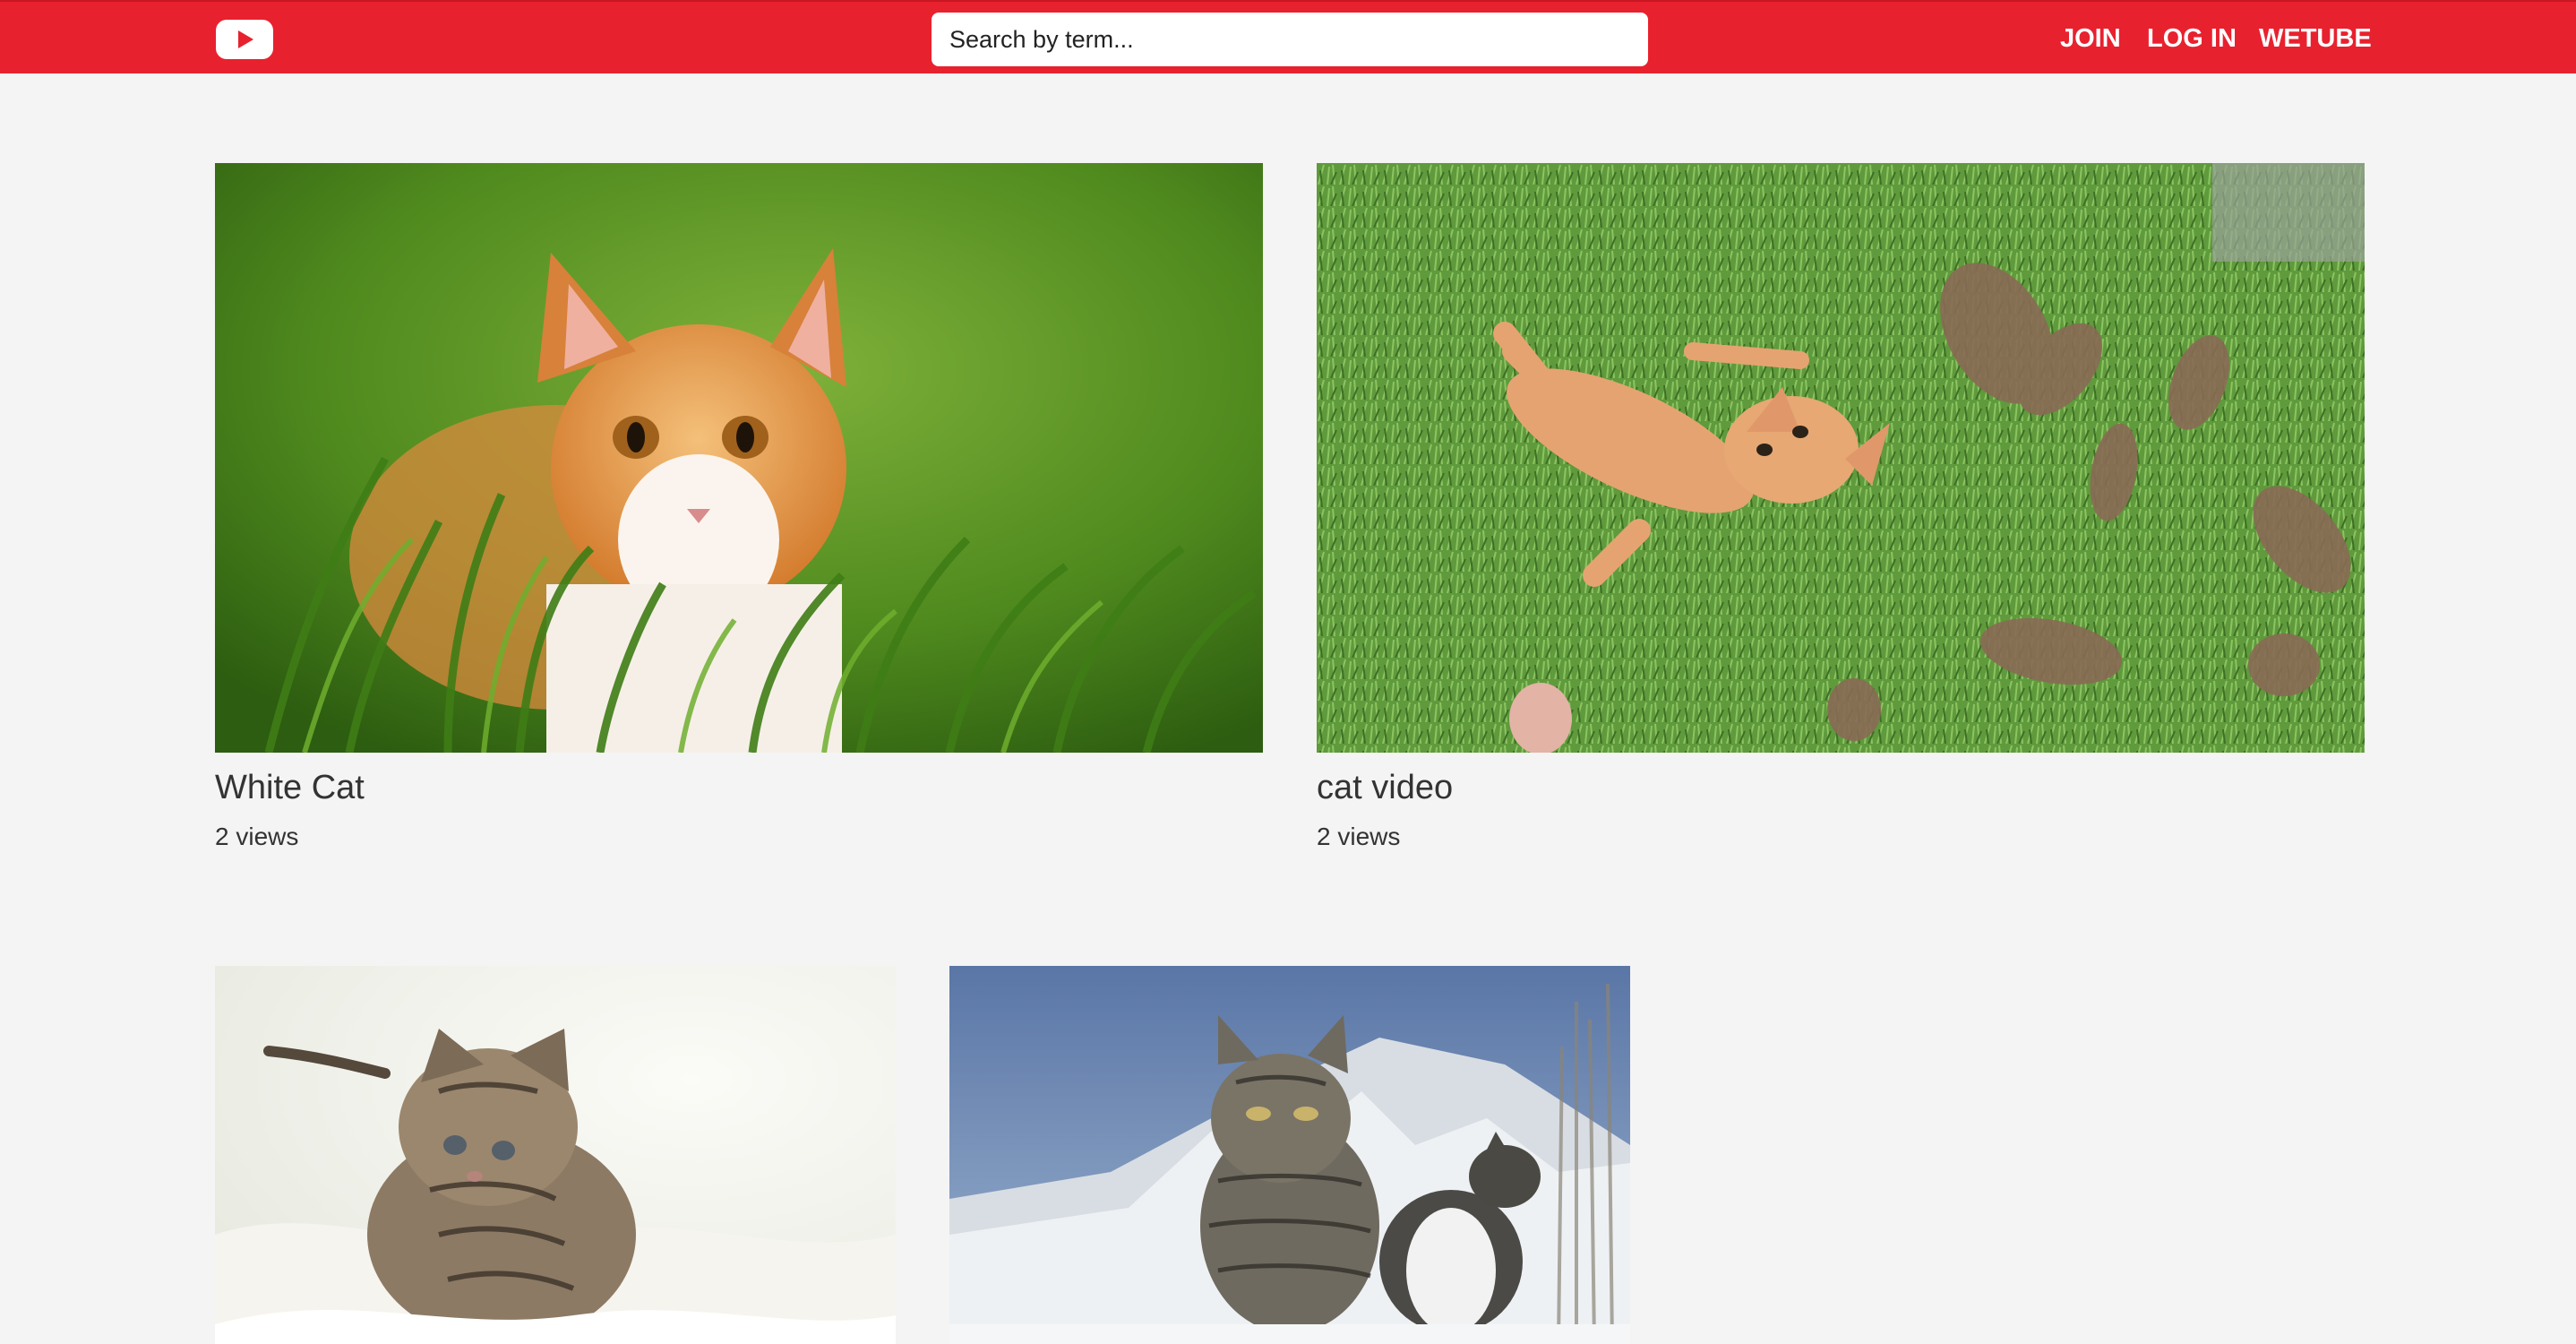 This screenshot has height=1344, width=2576. Describe the element at coordinates (244, 39) in the screenshot. I see `youtube-logo-icon` at that location.